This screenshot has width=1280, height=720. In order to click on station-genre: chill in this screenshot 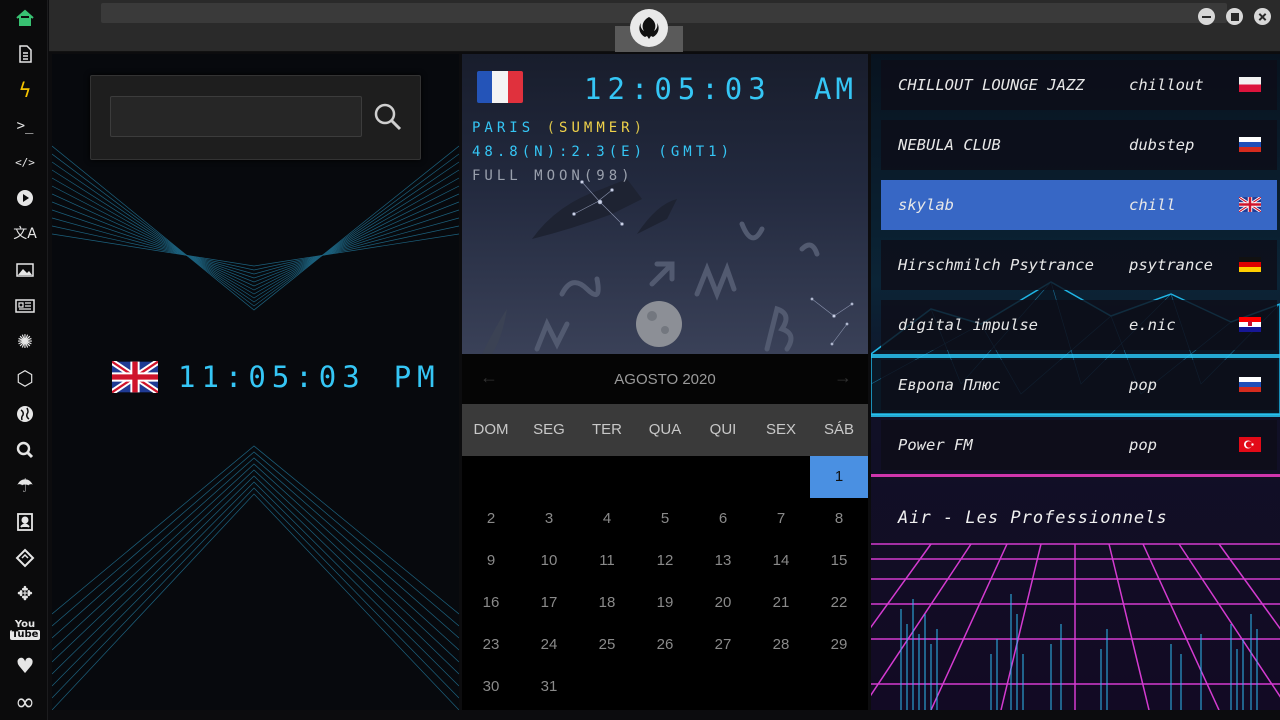, I will do `click(1152, 205)`.